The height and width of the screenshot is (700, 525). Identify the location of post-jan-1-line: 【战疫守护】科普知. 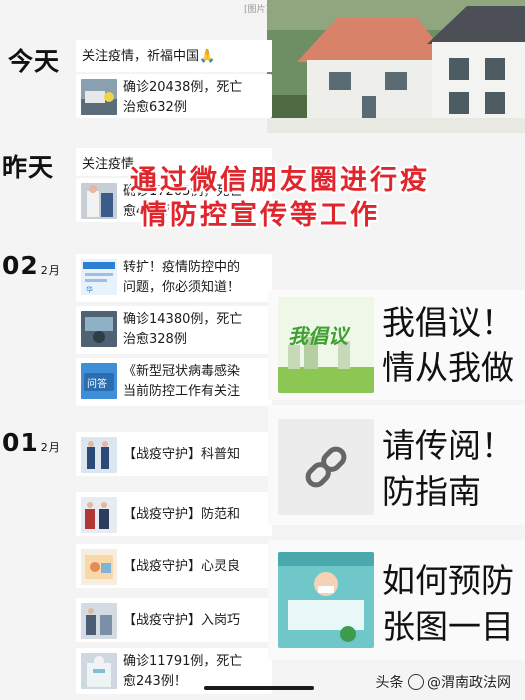
(182, 454).